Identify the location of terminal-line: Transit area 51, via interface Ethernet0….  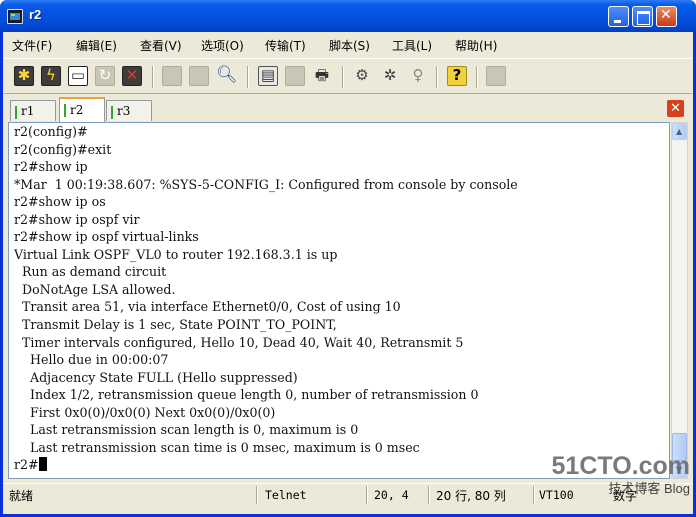
(207, 307).